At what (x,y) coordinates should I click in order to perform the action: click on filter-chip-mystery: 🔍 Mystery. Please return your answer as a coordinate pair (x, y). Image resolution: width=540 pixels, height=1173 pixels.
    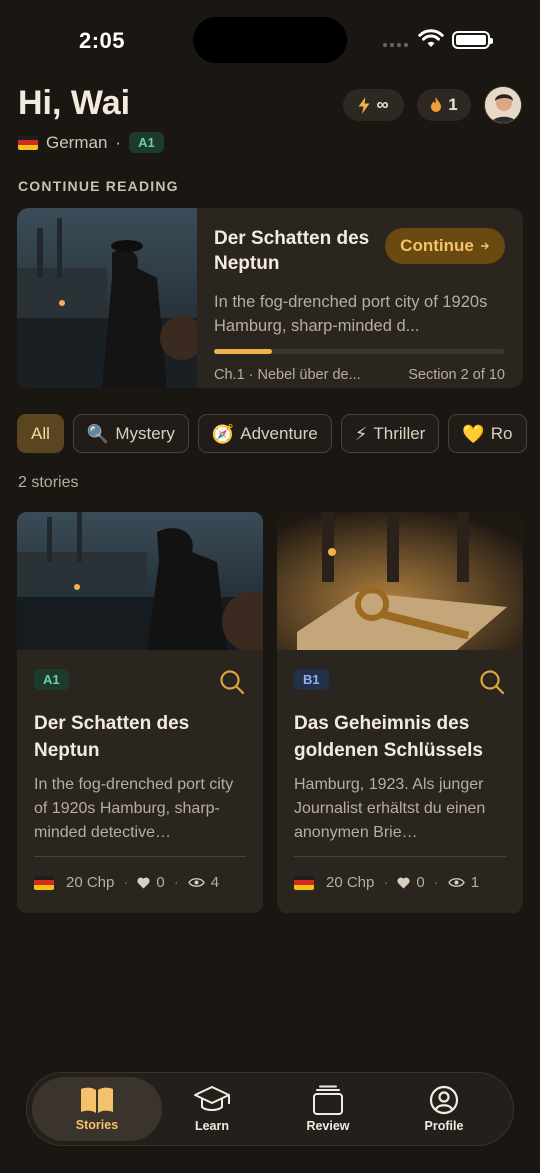
    Looking at the image, I should click on (130, 433).